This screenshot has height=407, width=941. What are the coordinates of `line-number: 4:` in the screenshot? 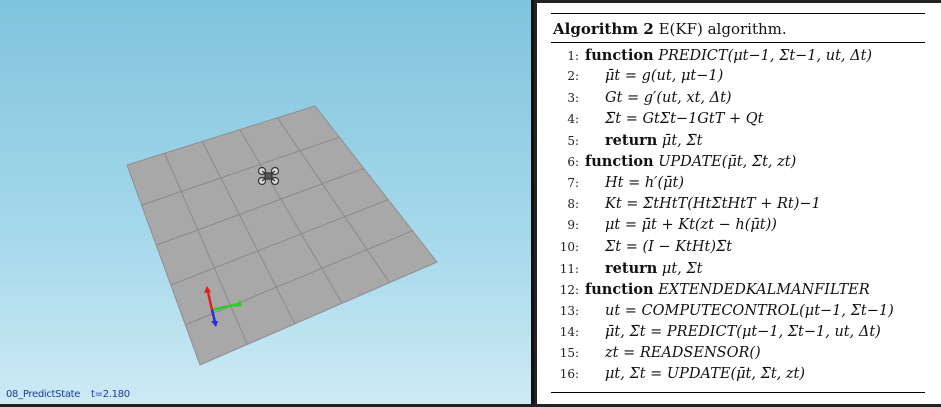 It's located at (573, 118).